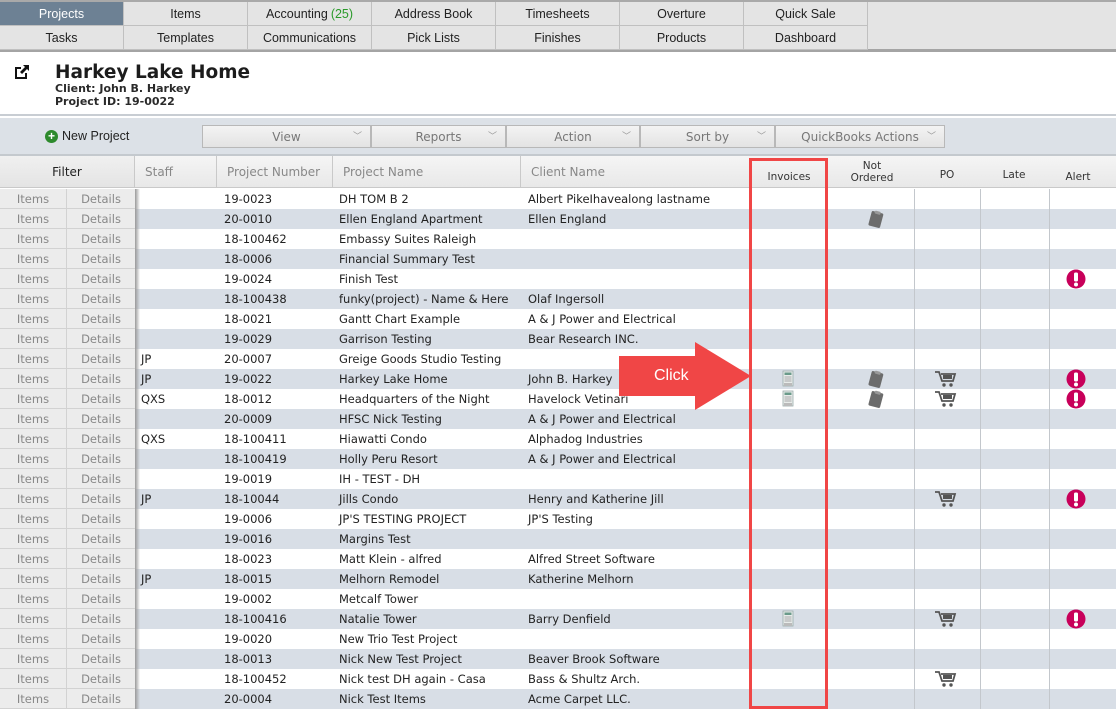 Image resolution: width=1116 pixels, height=709 pixels. Describe the element at coordinates (368, 499) in the screenshot. I see `project-name-cell: Jills Condo` at that location.